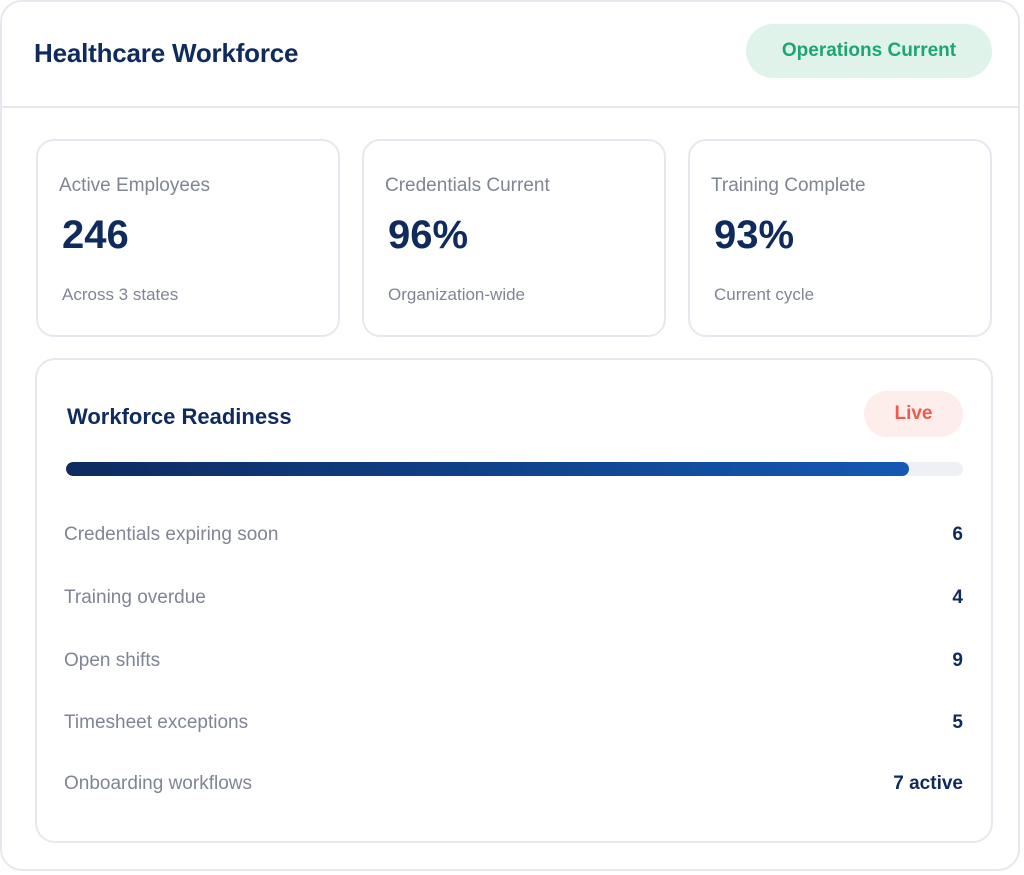  What do you see at coordinates (957, 660) in the screenshot?
I see `metric-value: 9` at bounding box center [957, 660].